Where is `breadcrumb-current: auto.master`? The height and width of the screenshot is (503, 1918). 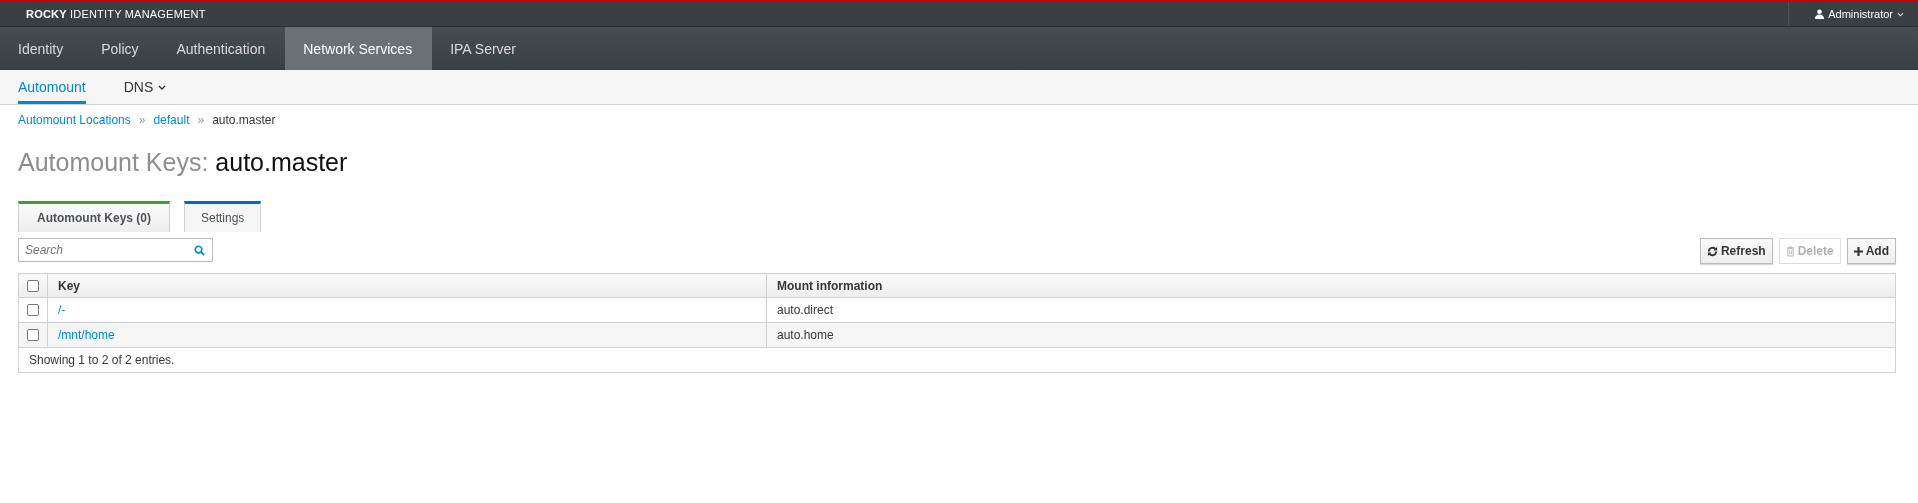 breadcrumb-current: auto.master is located at coordinates (244, 120).